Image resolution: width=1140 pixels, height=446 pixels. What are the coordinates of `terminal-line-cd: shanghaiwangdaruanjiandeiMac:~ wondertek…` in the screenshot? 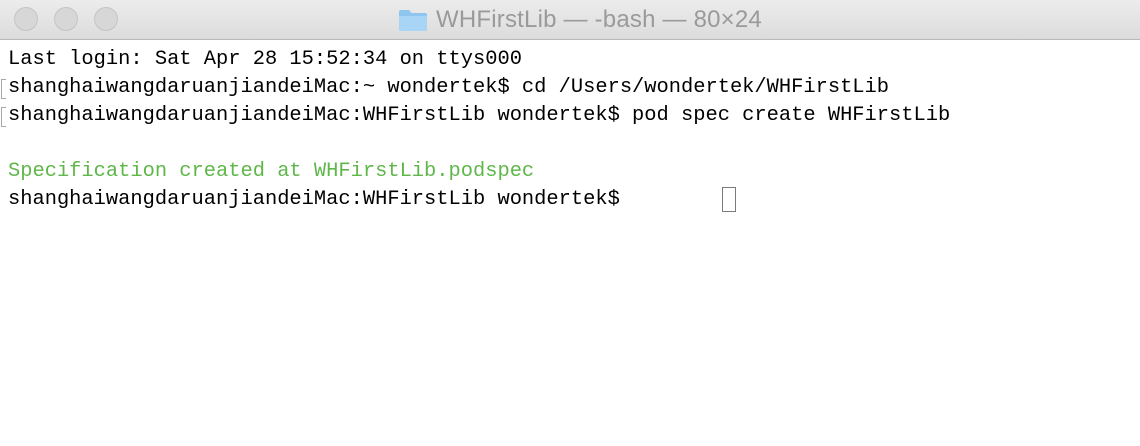 It's located at (449, 87).